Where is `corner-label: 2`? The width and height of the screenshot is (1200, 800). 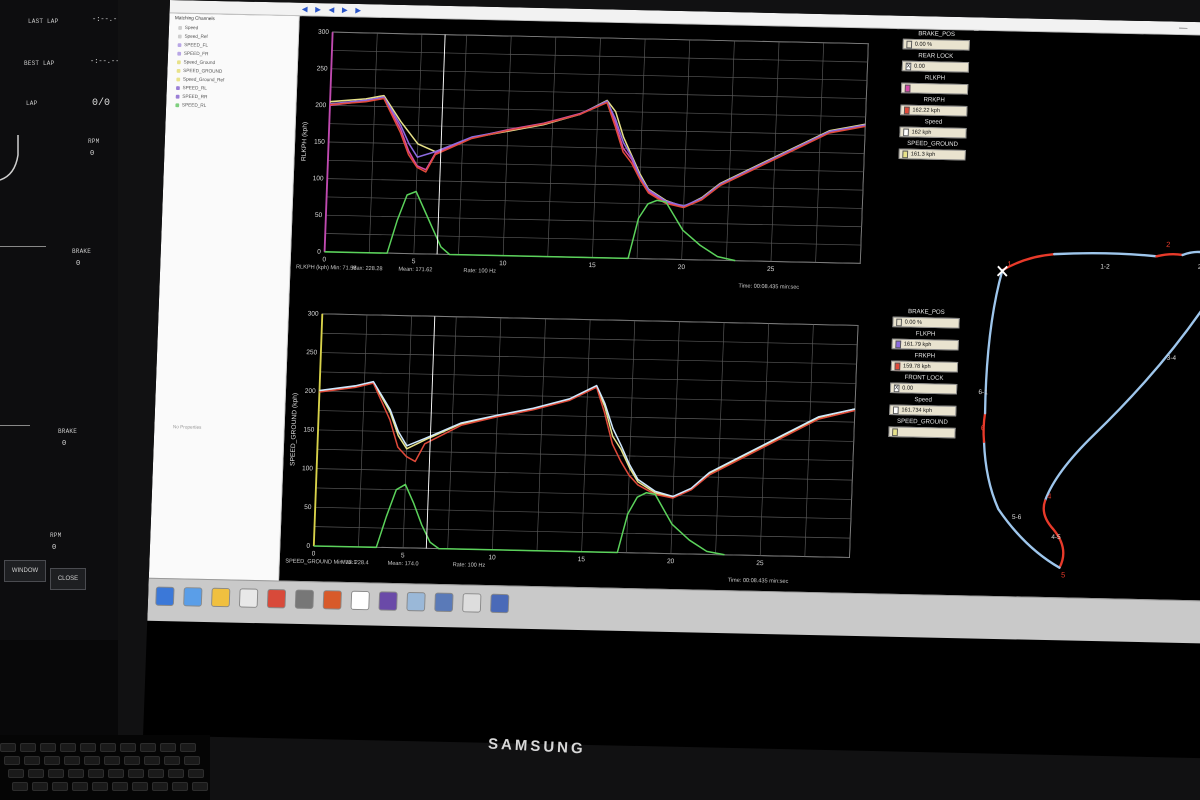 corner-label: 2 is located at coordinates (1168, 244).